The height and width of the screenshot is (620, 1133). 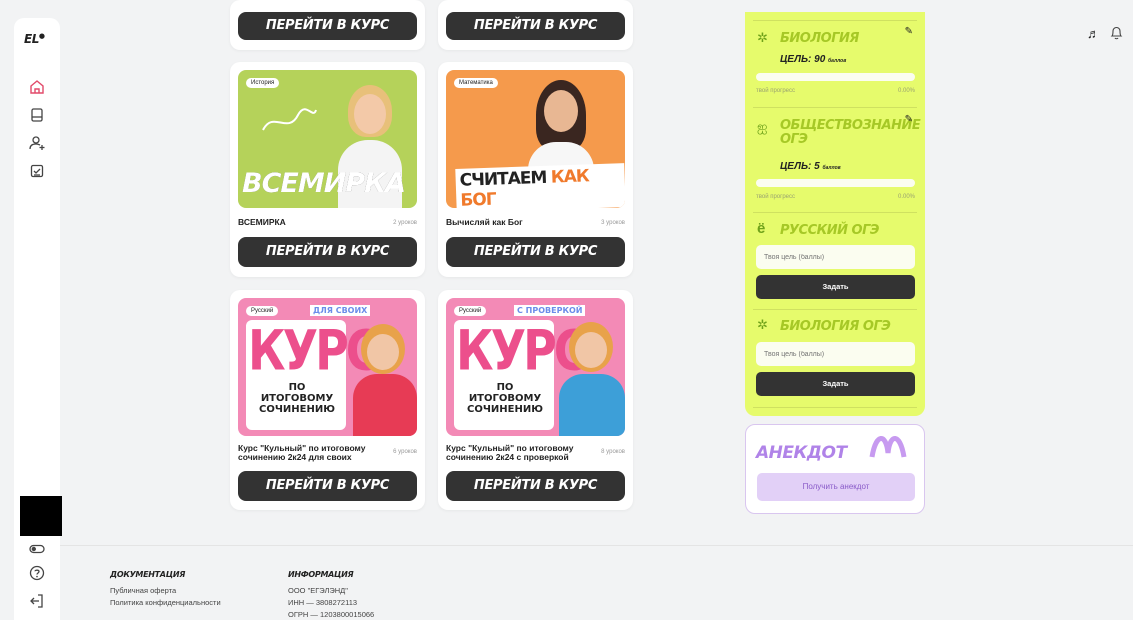 I want to click on lessons-count: 8 уроков, so click(x=613, y=452).